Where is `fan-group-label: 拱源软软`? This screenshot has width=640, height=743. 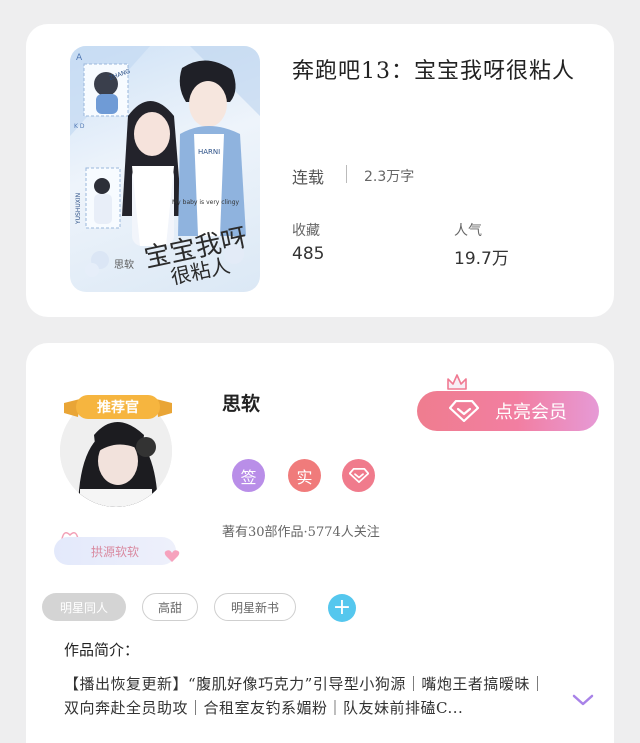
fan-group-label: 拱源软软 is located at coordinates (114, 551).